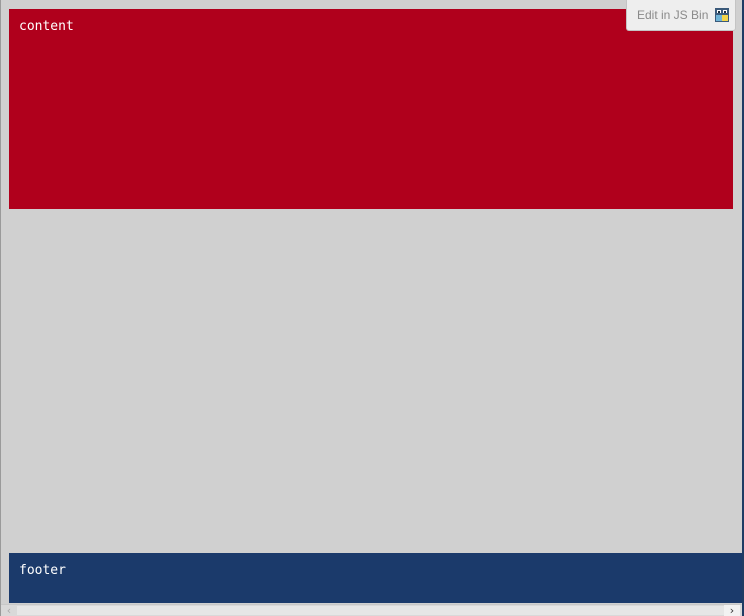 The image size is (744, 616). I want to click on edit-in-jsbin-label: Edit in JS Bin, so click(673, 15).